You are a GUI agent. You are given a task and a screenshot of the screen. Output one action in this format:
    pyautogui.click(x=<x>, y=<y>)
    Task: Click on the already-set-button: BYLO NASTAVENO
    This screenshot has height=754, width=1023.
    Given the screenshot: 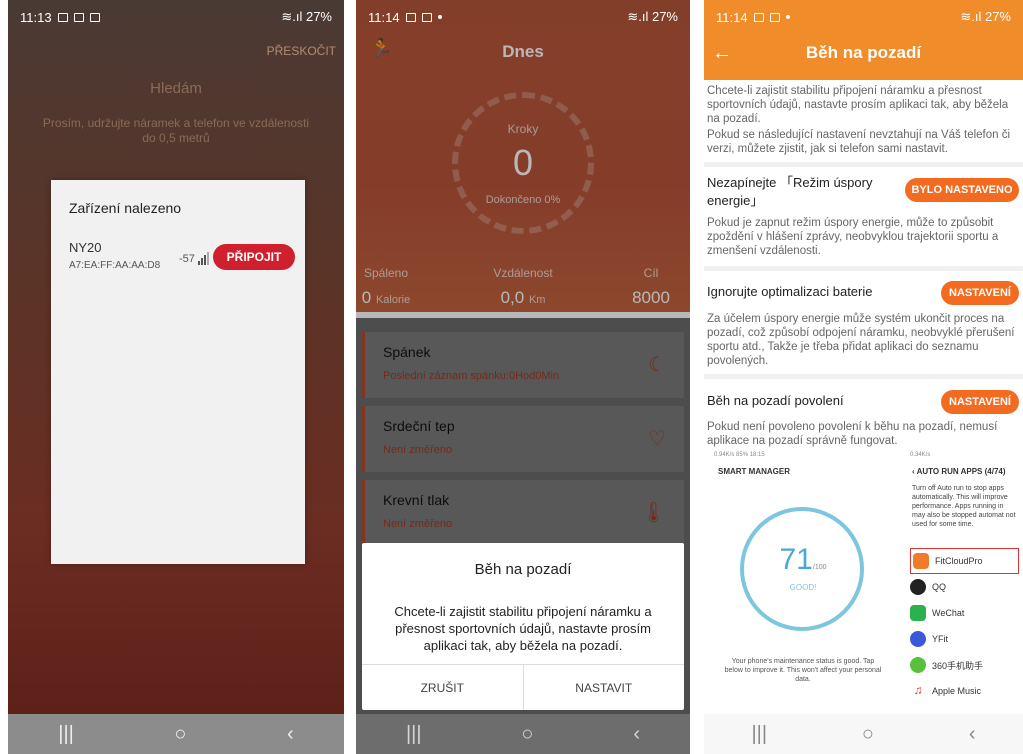 What is the action you would take?
    pyautogui.click(x=962, y=190)
    